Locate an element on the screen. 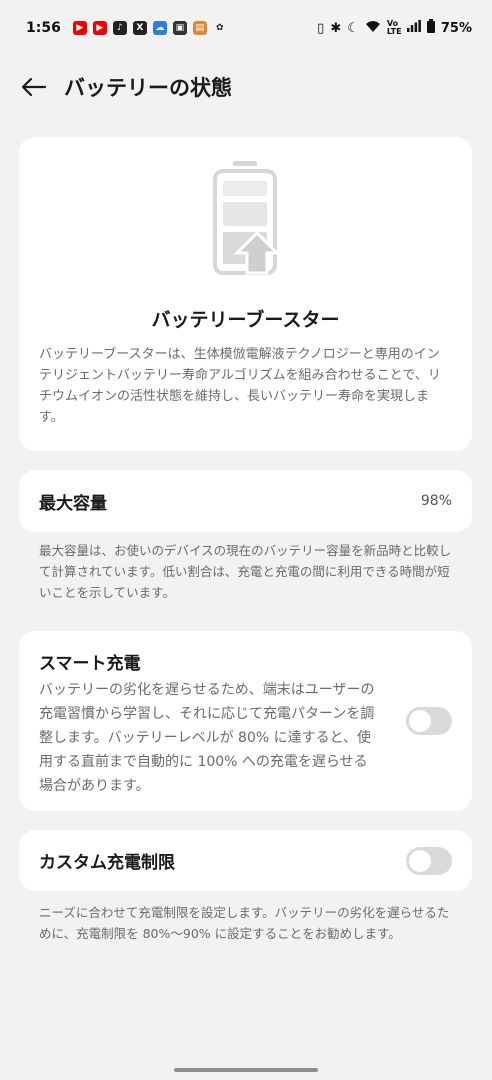 This screenshot has height=1080, width=492. home-indicator is located at coordinates (246, 1070).